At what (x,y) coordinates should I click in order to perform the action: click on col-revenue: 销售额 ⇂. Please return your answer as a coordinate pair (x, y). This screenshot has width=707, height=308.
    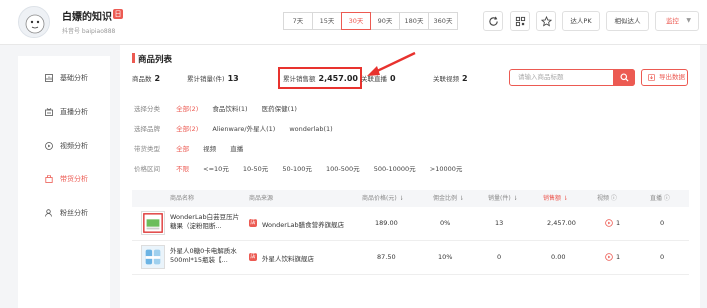
    Looking at the image, I should click on (555, 198).